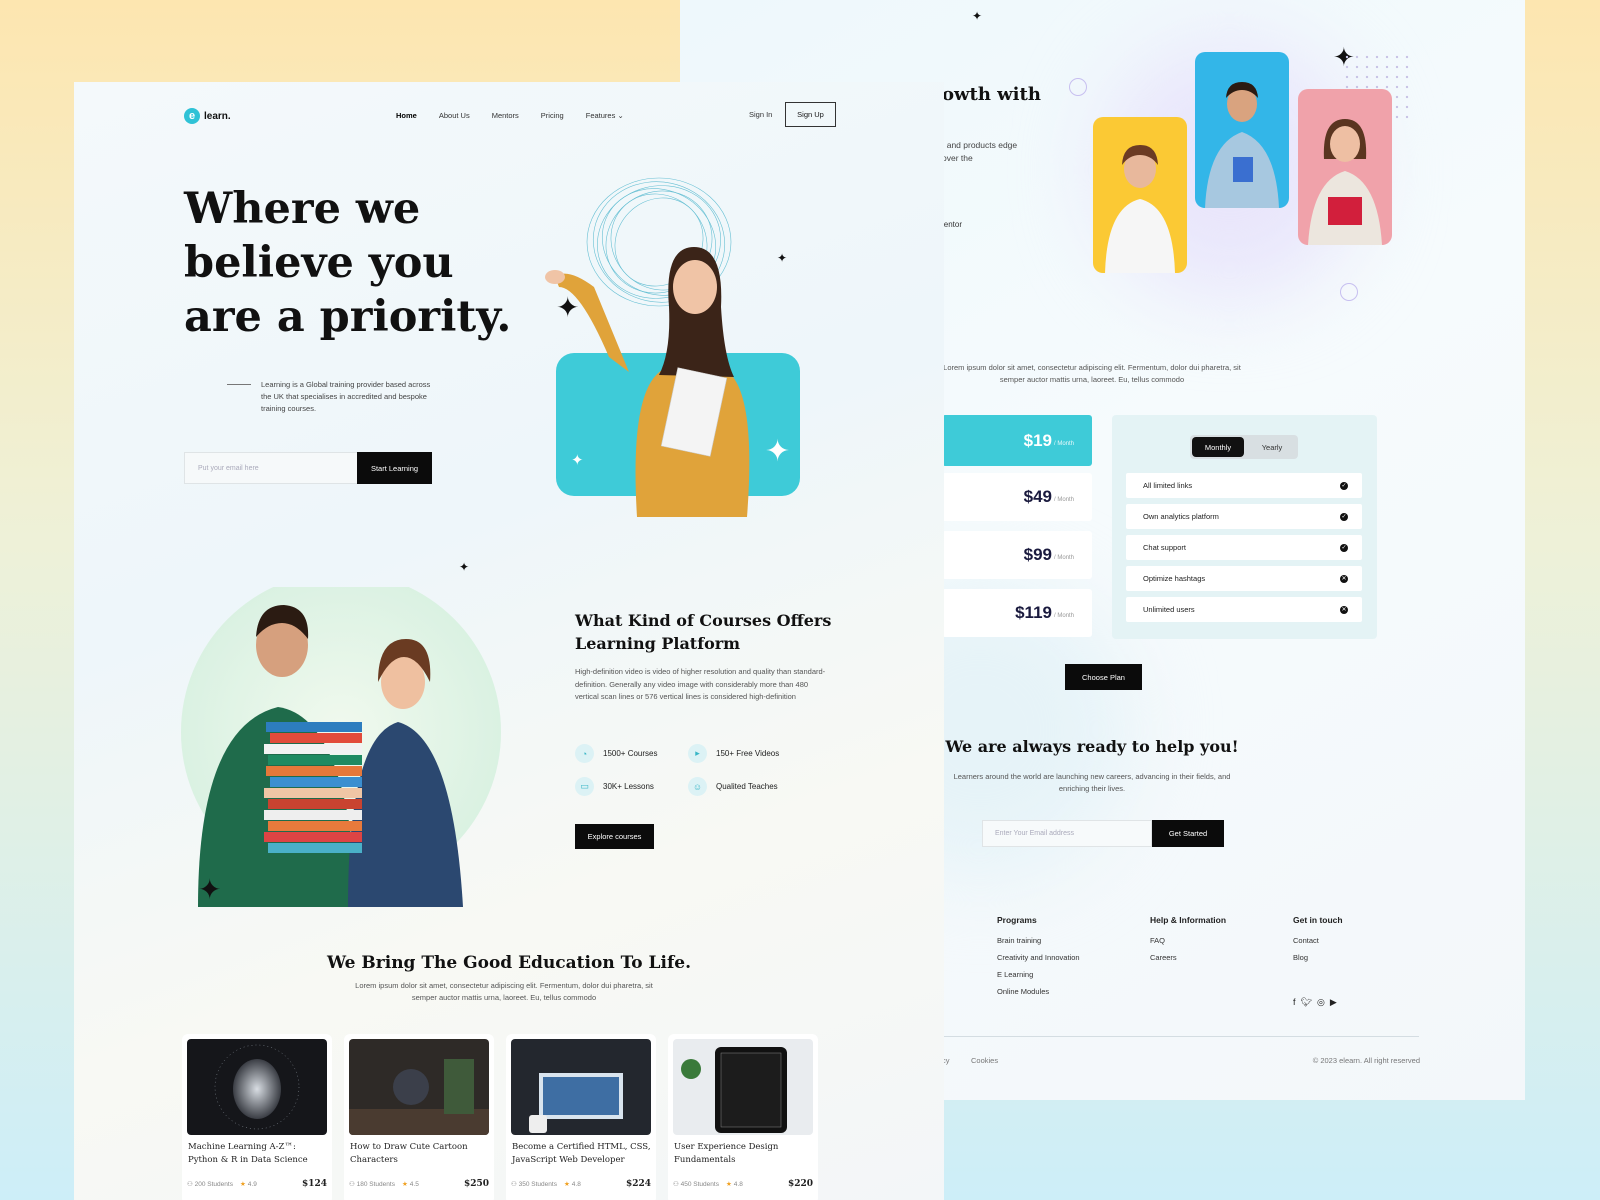 This screenshot has height=1200, width=1600. I want to click on nav-pricing: Pricing, so click(552, 115).